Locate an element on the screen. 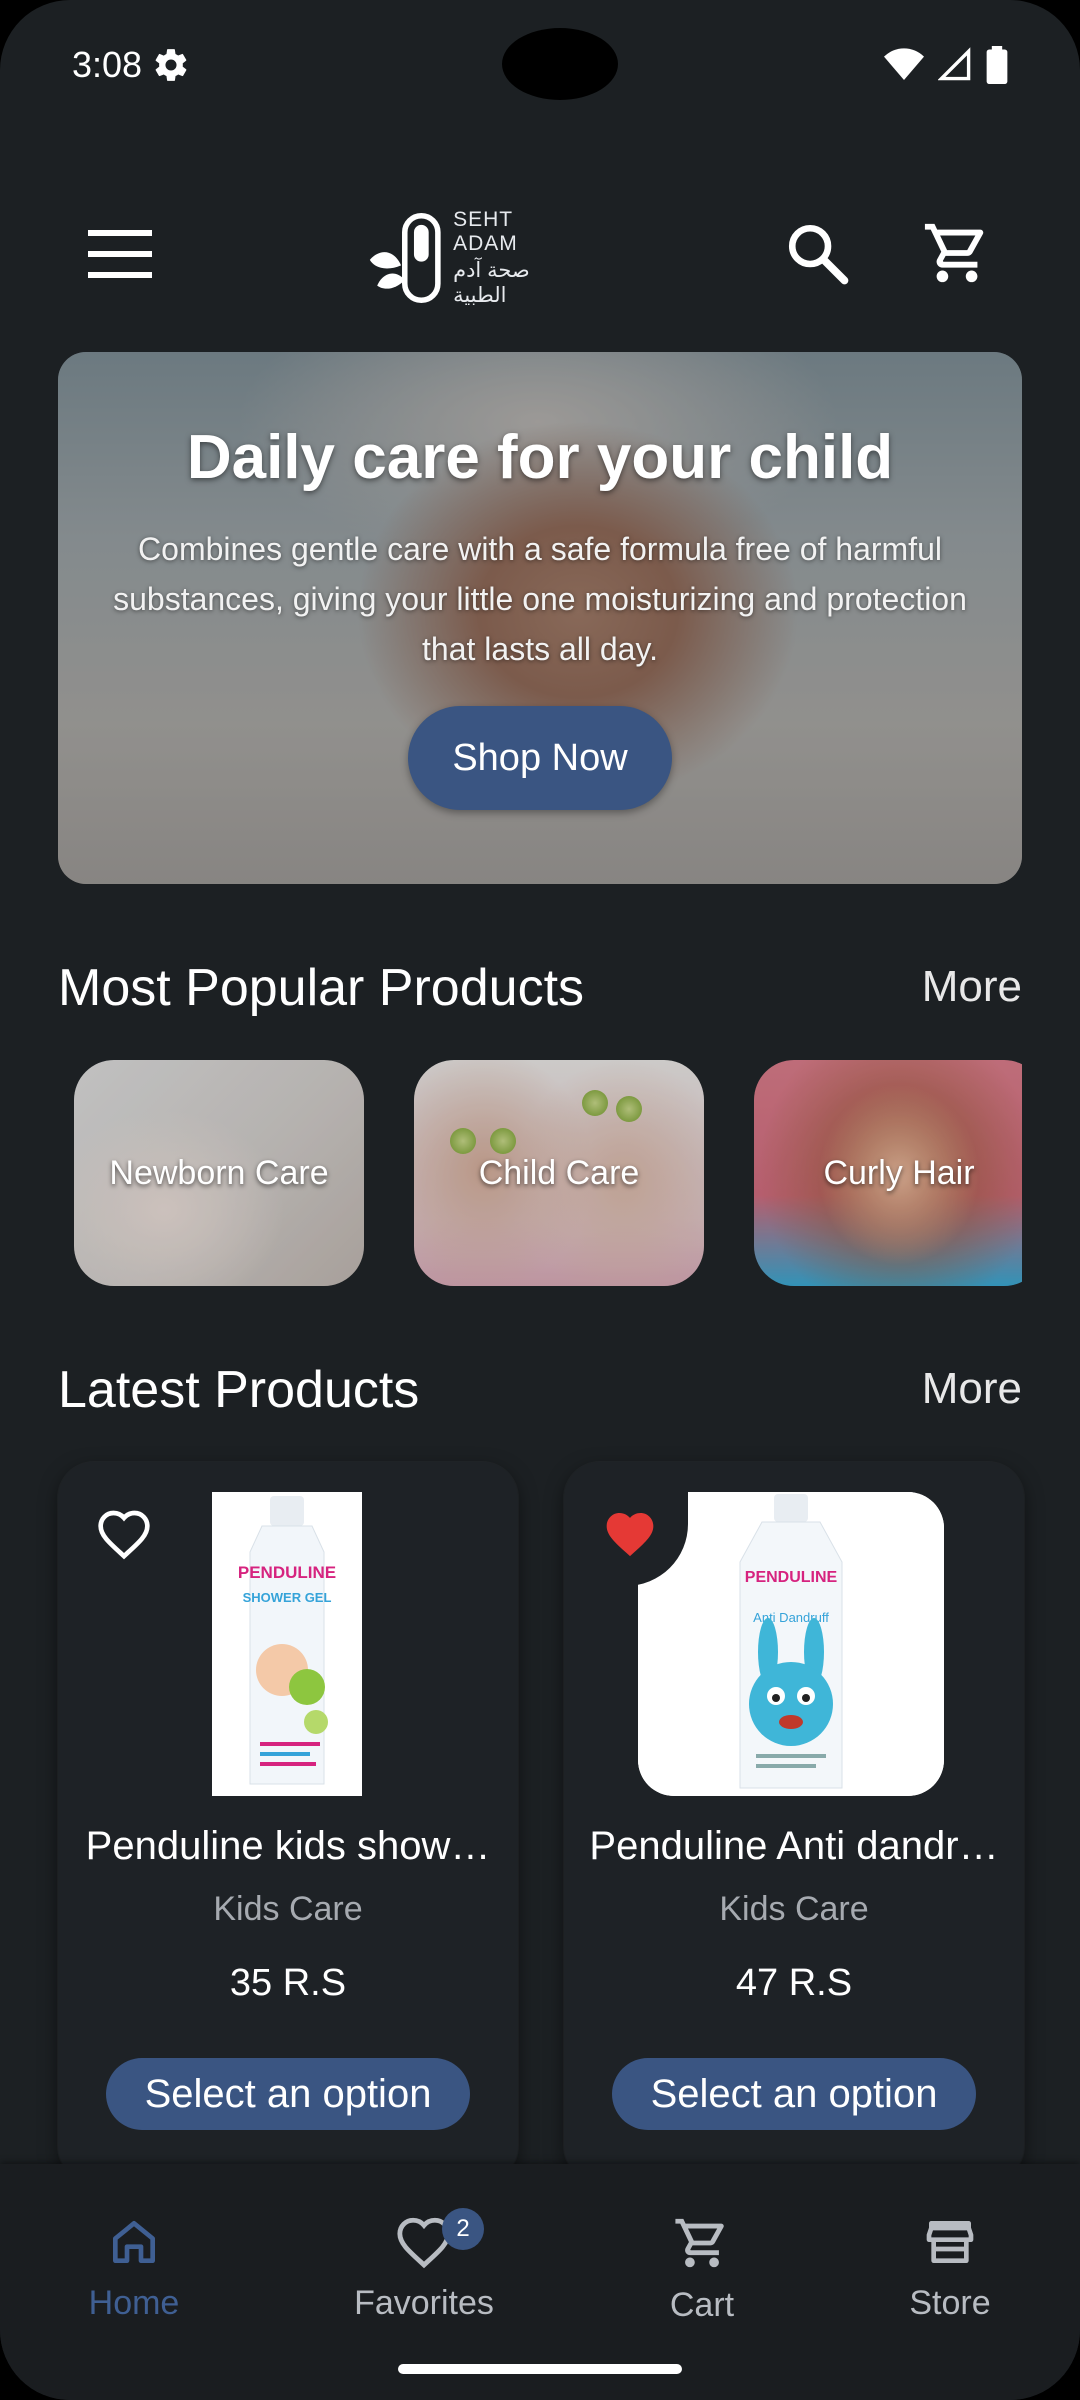 Image resolution: width=1080 pixels, height=2400 pixels. nav-item-home: Home is located at coordinates (134, 2289).